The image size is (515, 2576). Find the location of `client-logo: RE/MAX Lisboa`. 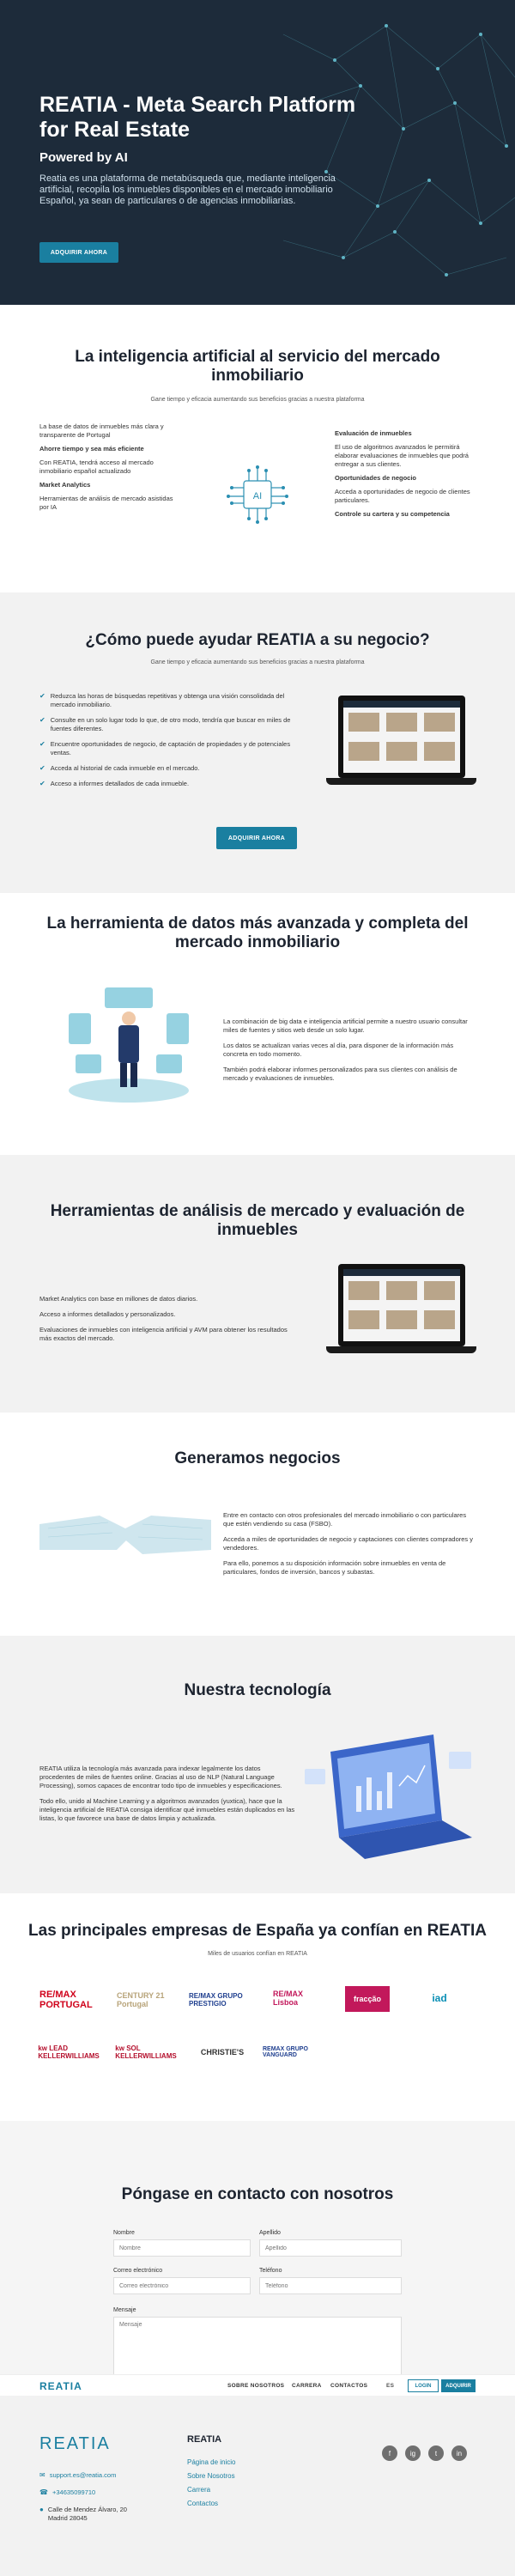

client-logo: RE/MAX Lisboa is located at coordinates (288, 1998).